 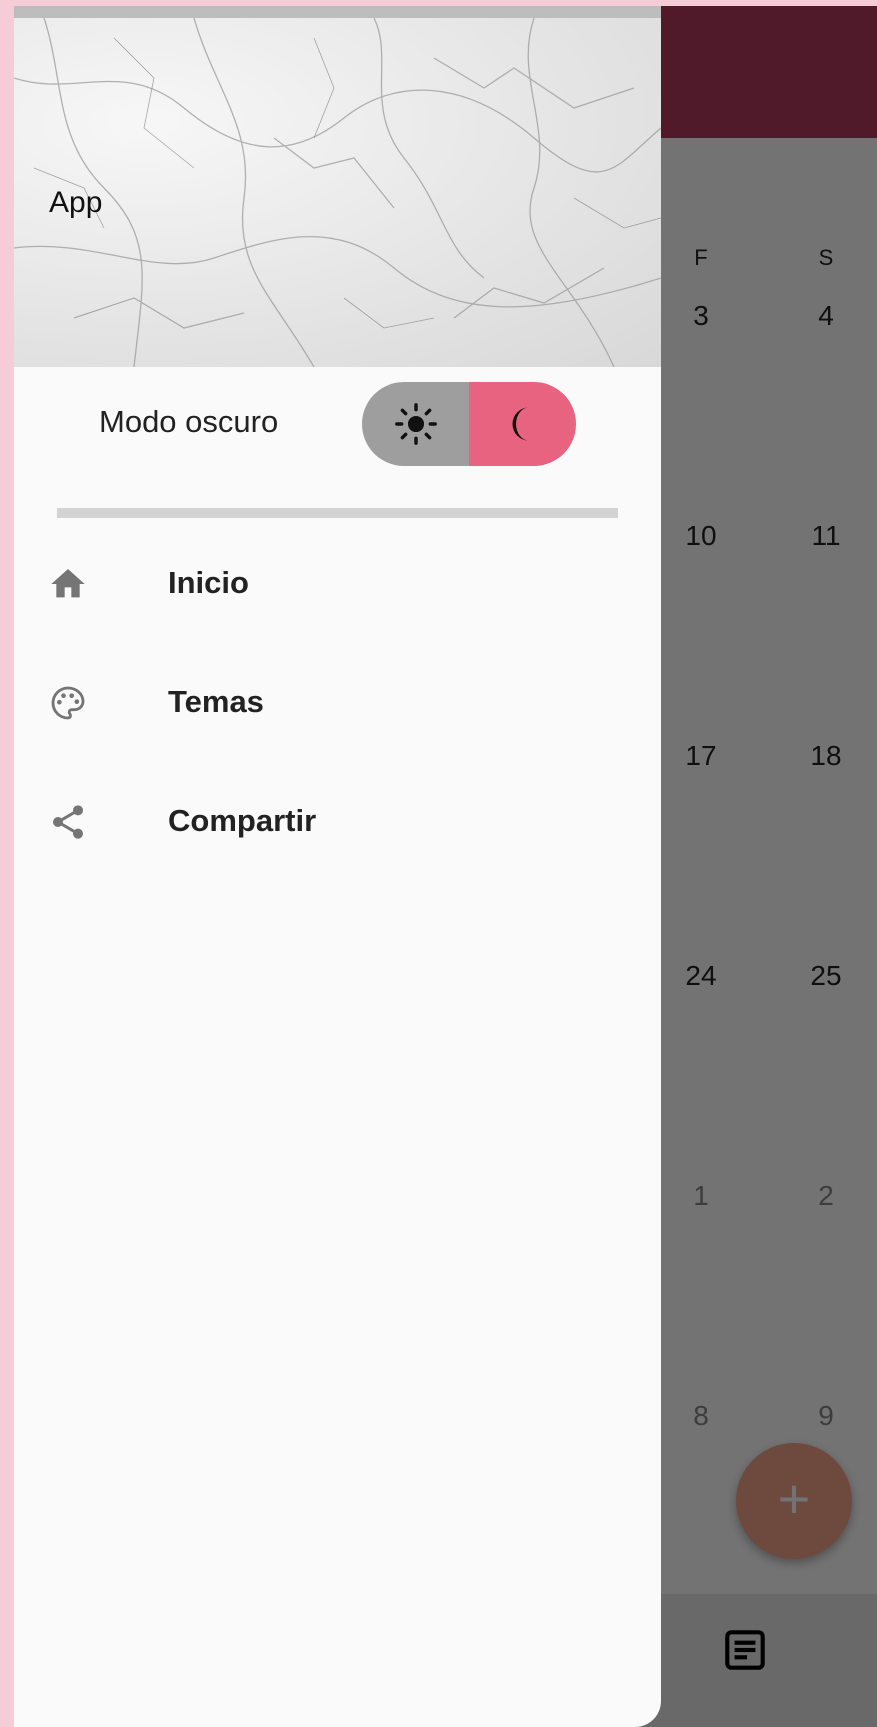 I want to click on drawer-divider, so click(x=337, y=513).